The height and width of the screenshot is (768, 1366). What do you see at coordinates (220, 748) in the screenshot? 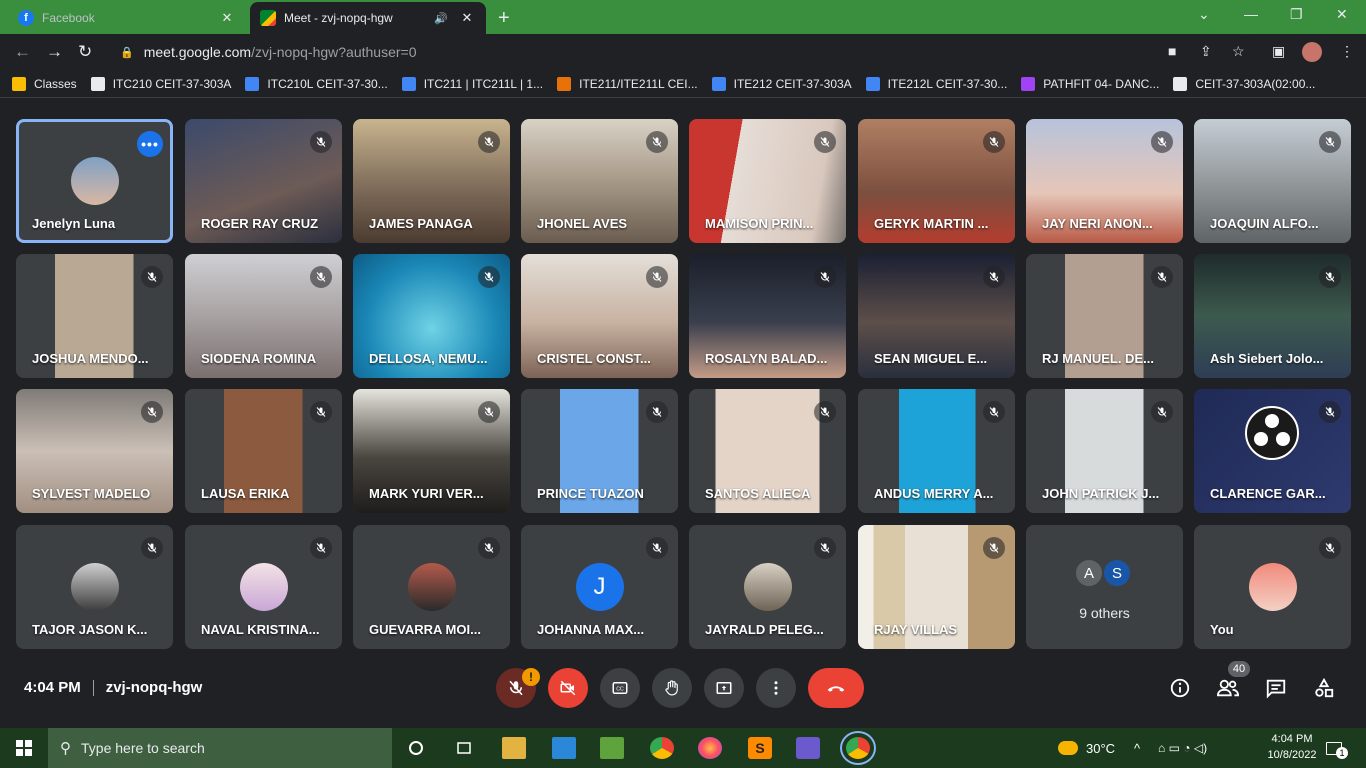
I see `taskbar-search-box: ⚲ Type here to search` at bounding box center [220, 748].